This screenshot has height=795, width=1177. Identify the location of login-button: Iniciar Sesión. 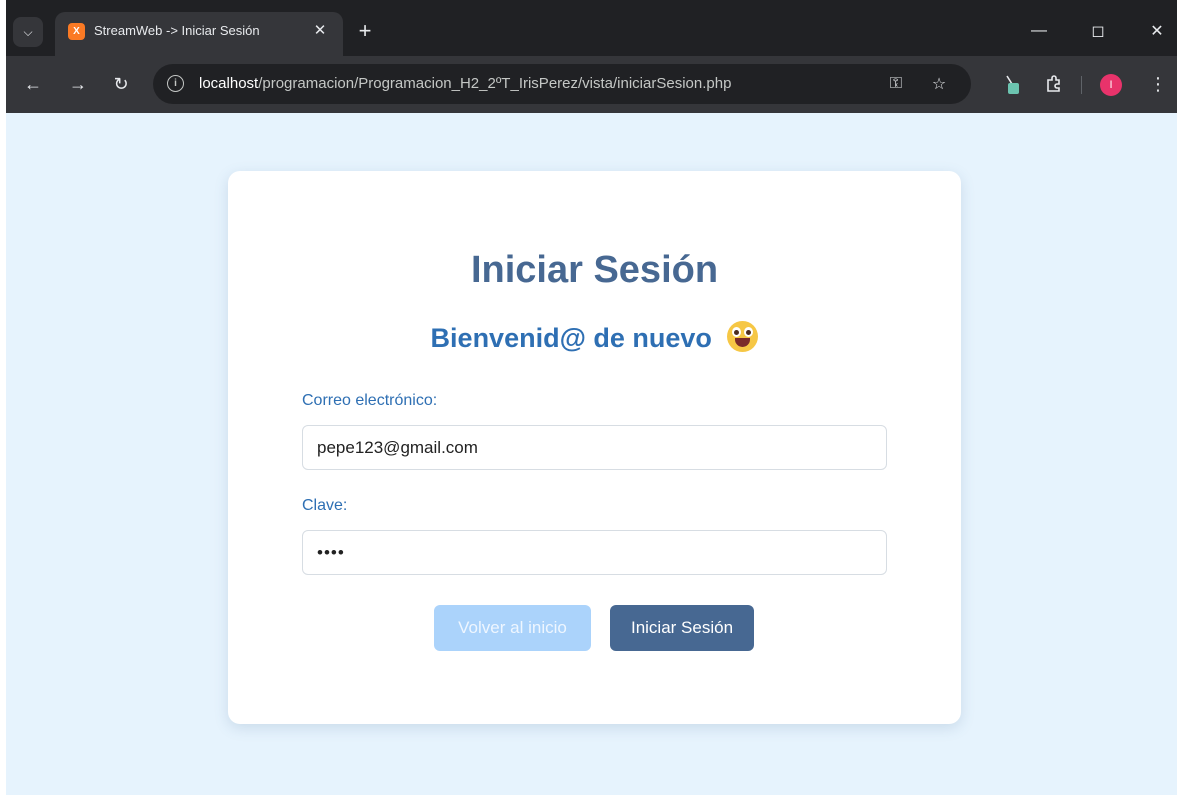
(682, 628).